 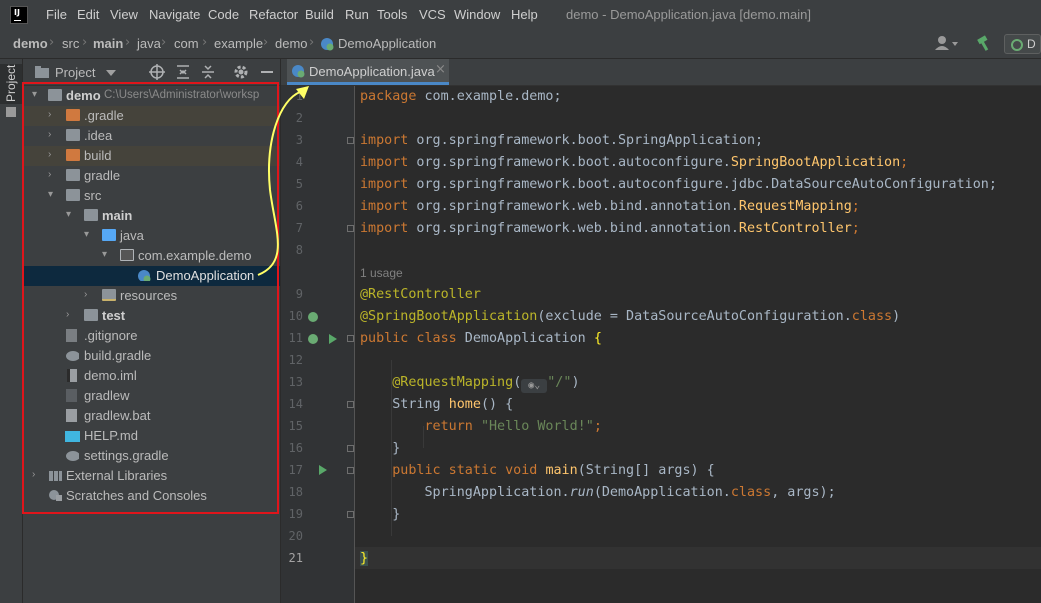 I want to click on menu-run: Run, so click(x=357, y=14).